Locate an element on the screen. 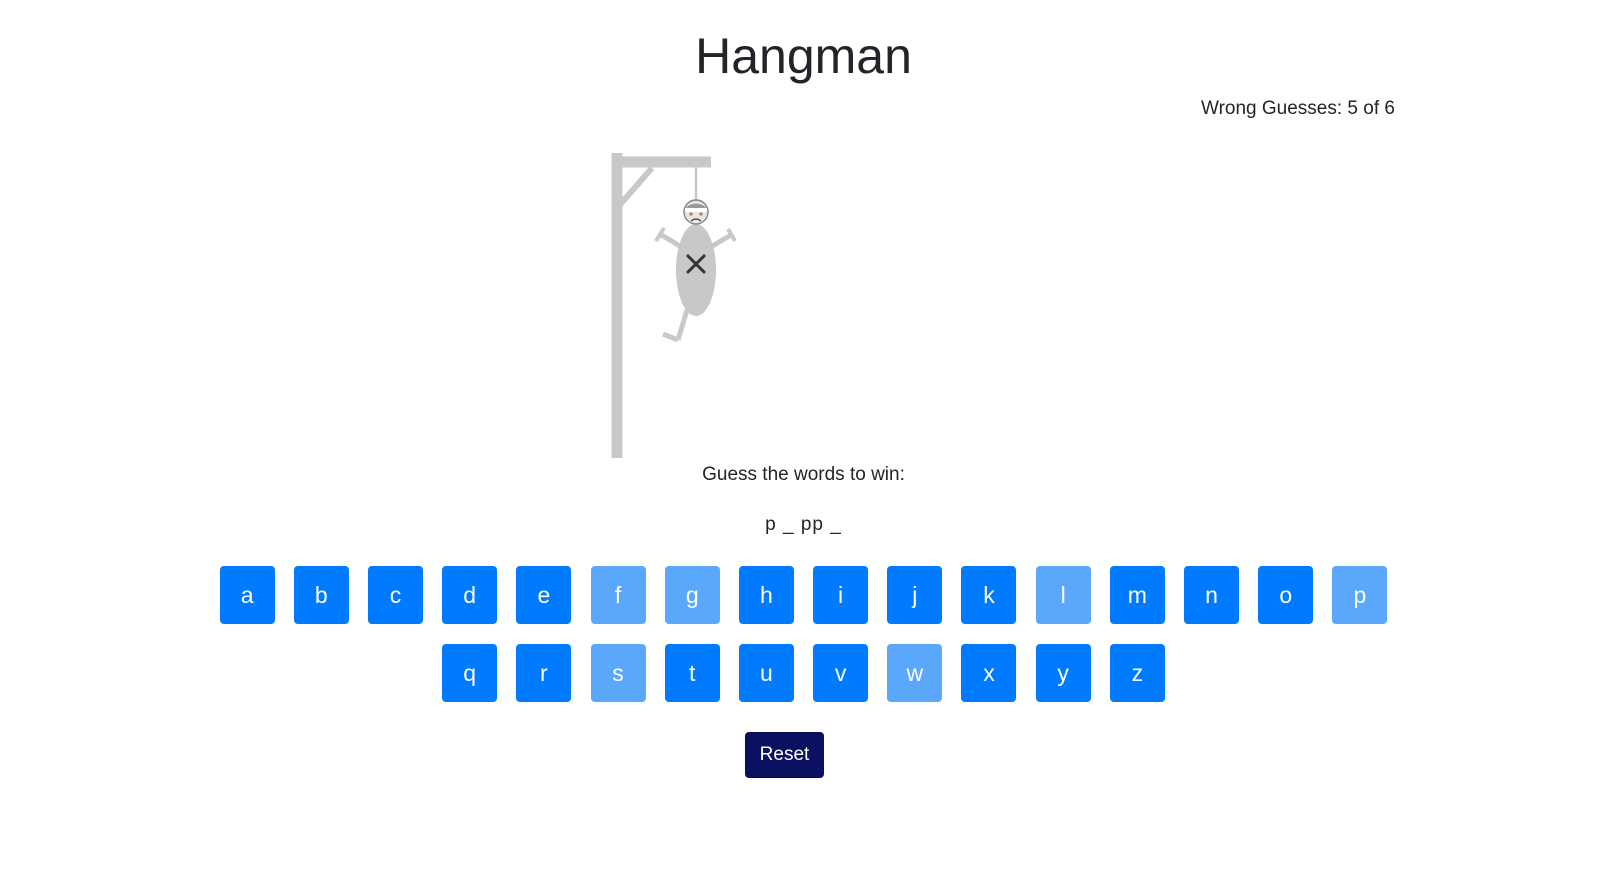 This screenshot has width=1607, height=891. letter-button-x: x is located at coordinates (989, 673).